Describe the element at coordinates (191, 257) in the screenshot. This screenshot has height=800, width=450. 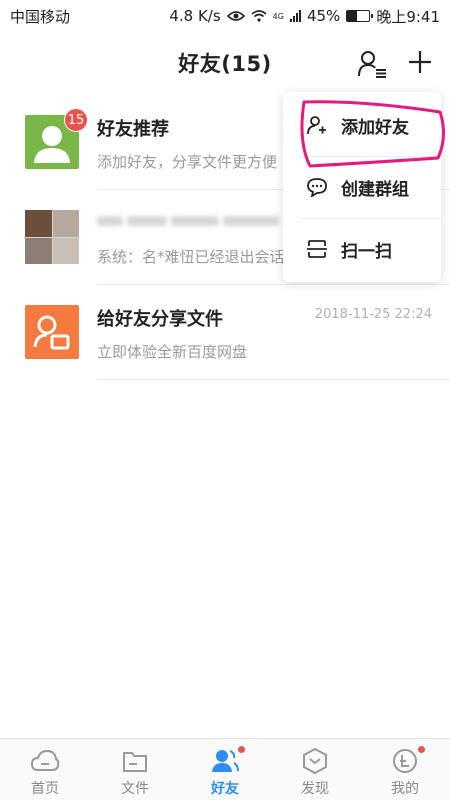
I see `row-subtitle: 系统：名*难忸已经退出会话` at that location.